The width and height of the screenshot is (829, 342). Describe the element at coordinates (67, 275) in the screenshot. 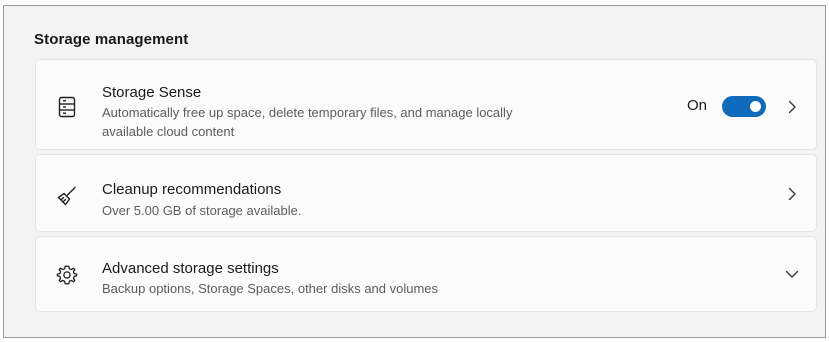

I see `gear-icon` at that location.